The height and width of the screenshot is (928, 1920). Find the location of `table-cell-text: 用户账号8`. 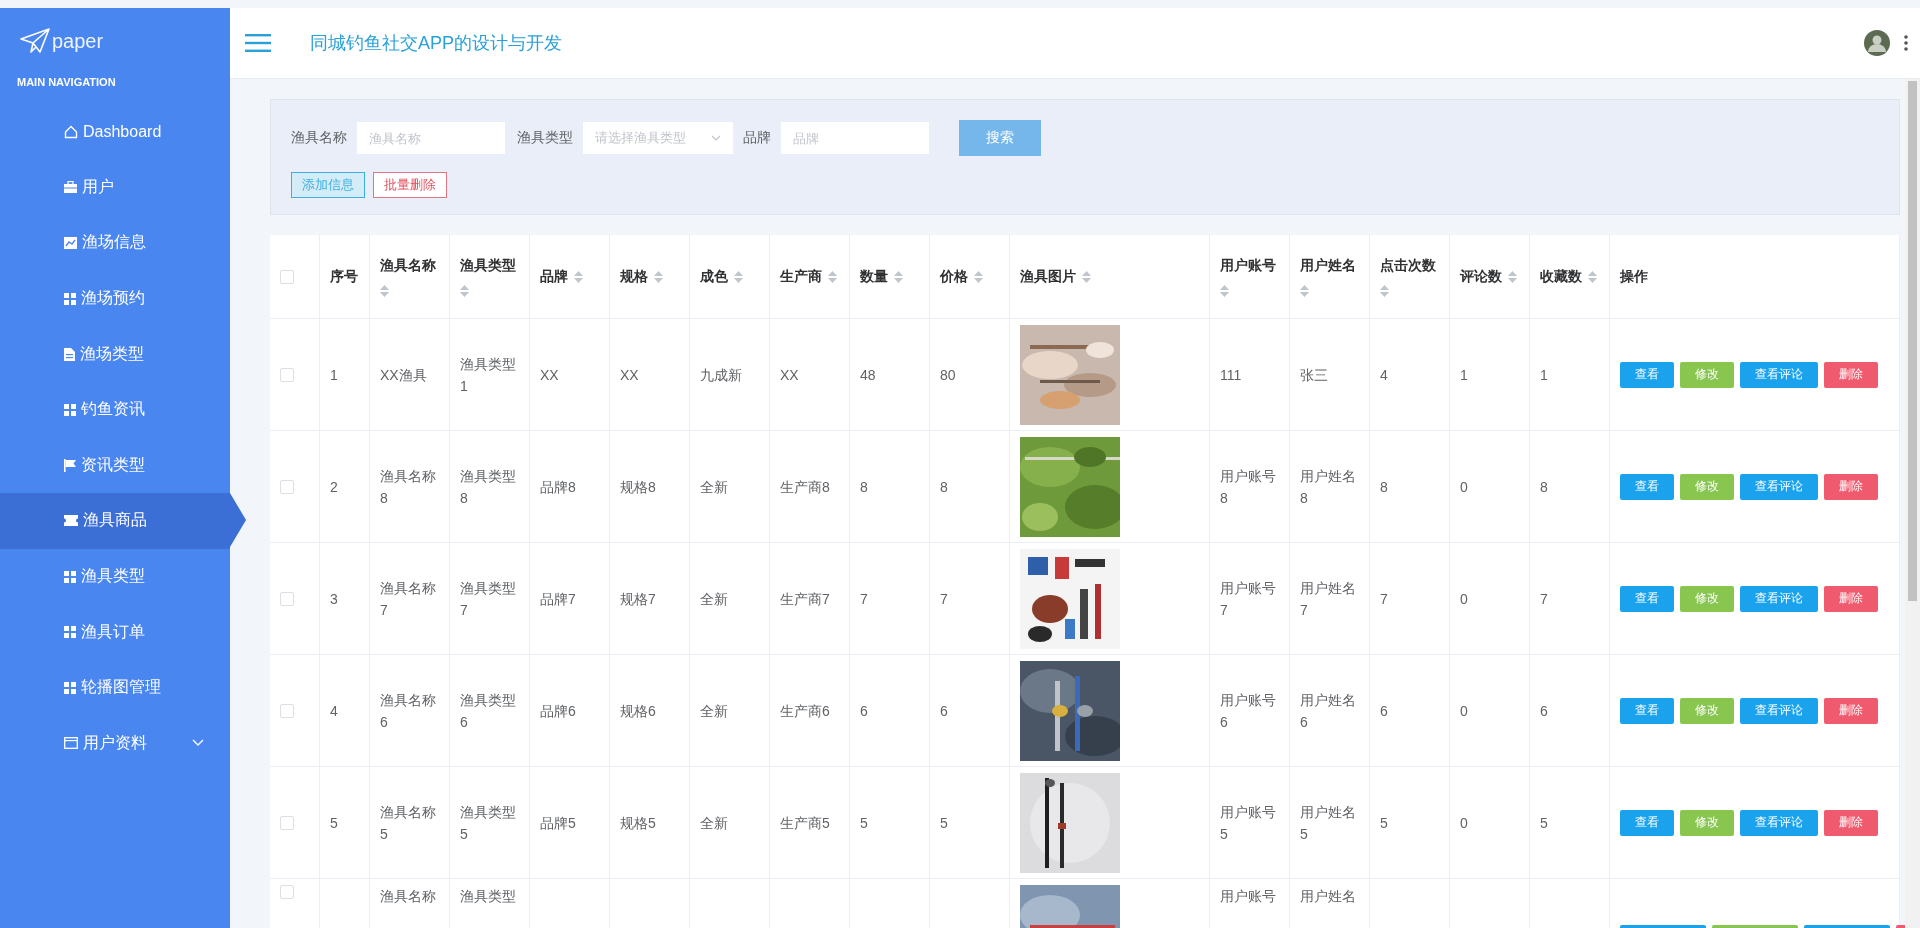

table-cell-text: 用户账号8 is located at coordinates (1248, 487).